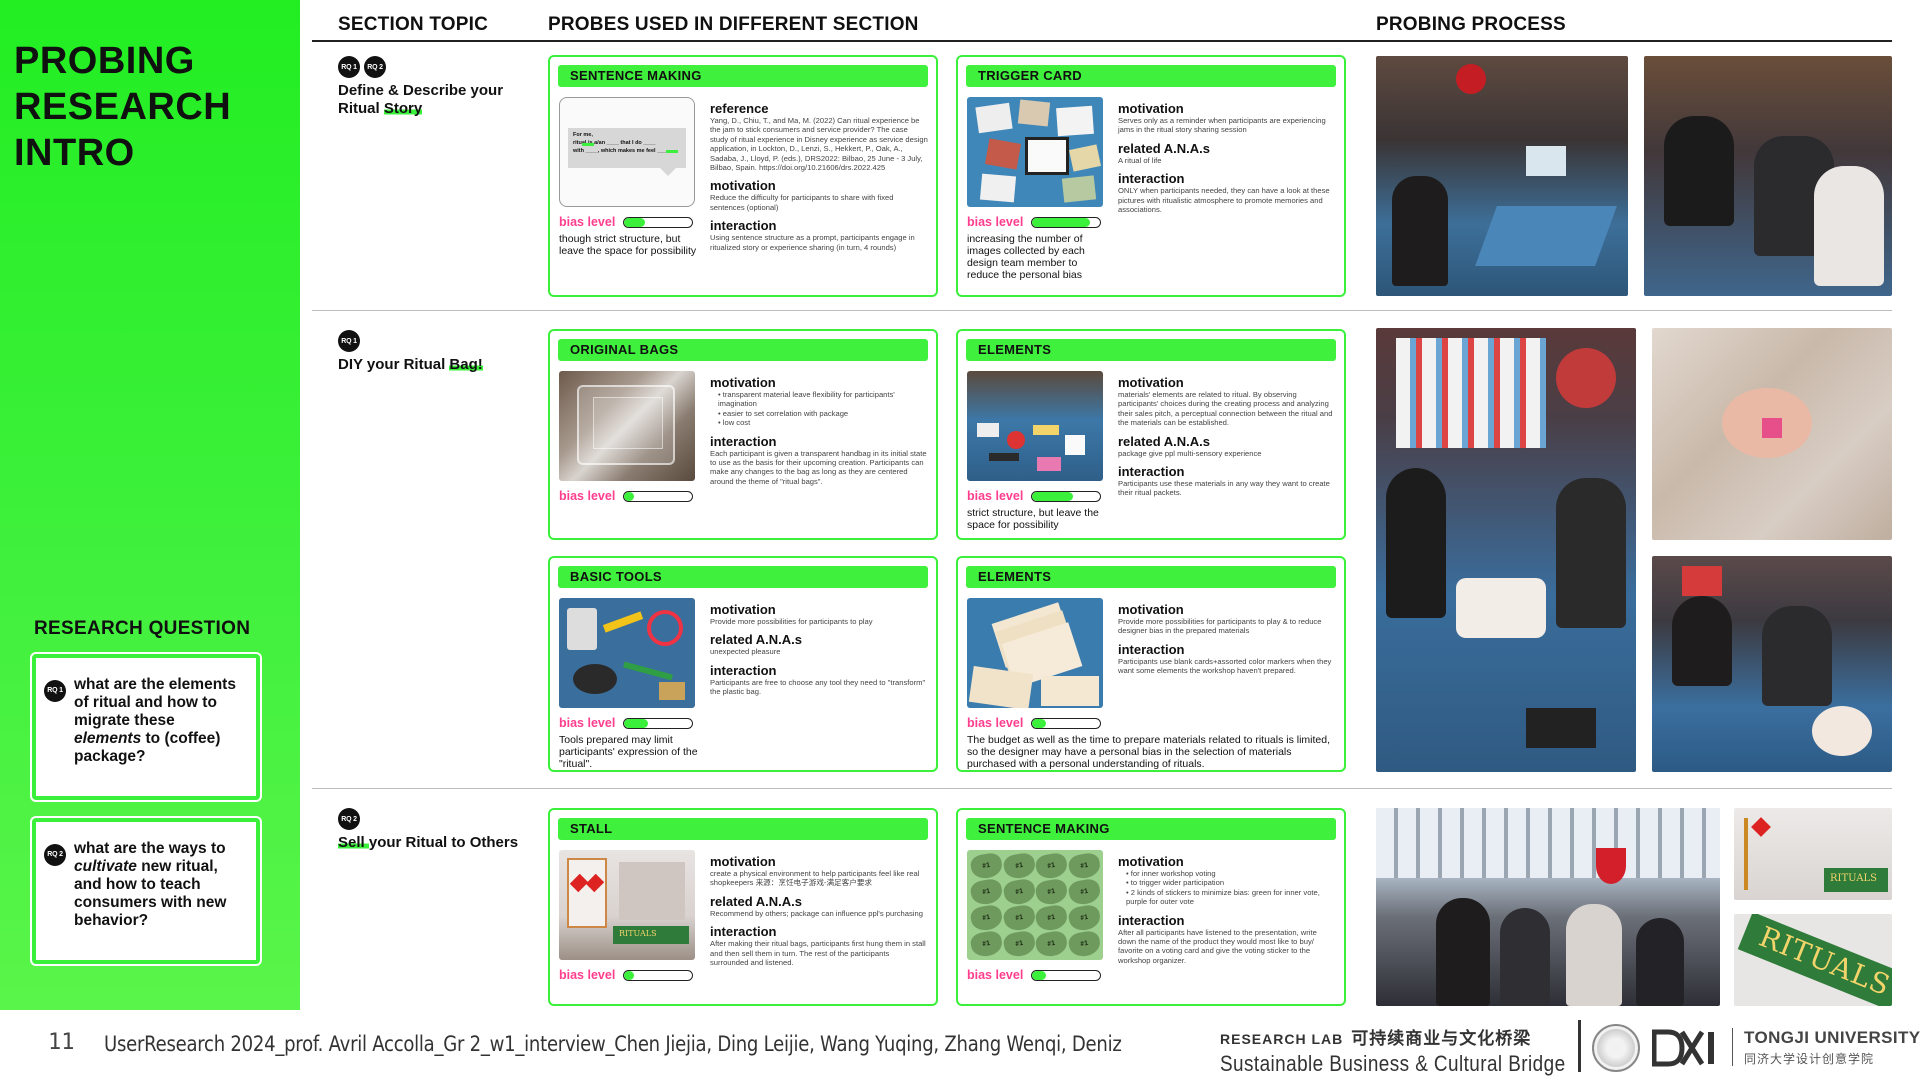 The width and height of the screenshot is (1920, 1081). What do you see at coordinates (375, 67) in the screenshot?
I see `topic-1-badge-rq2: RQ 2` at bounding box center [375, 67].